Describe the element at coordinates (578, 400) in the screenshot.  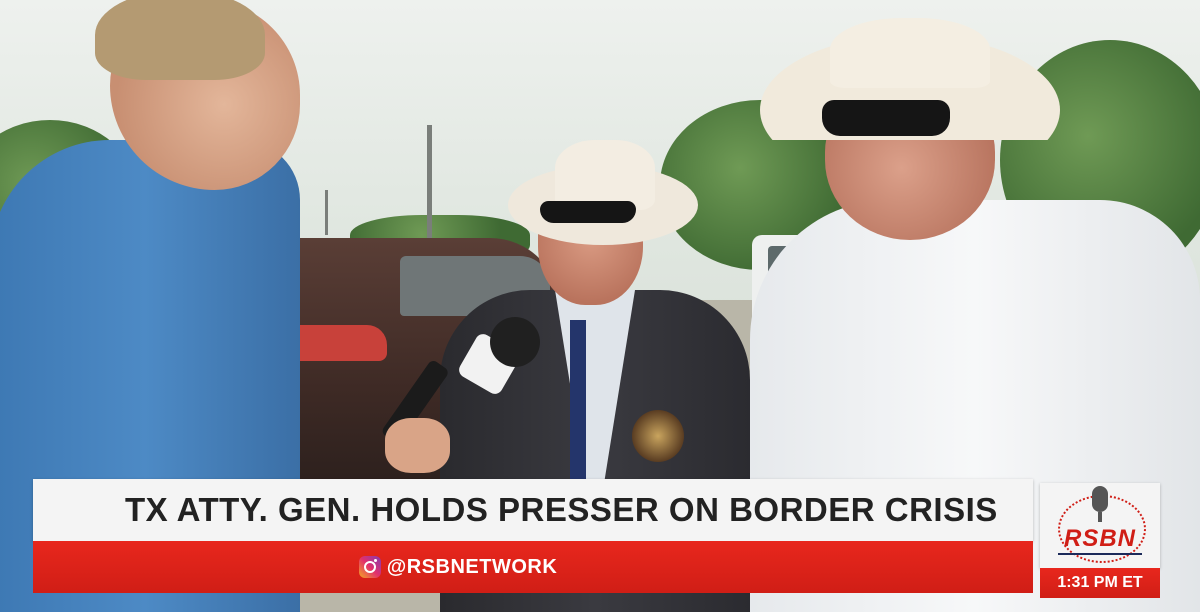
I see `sheriff-tie` at that location.